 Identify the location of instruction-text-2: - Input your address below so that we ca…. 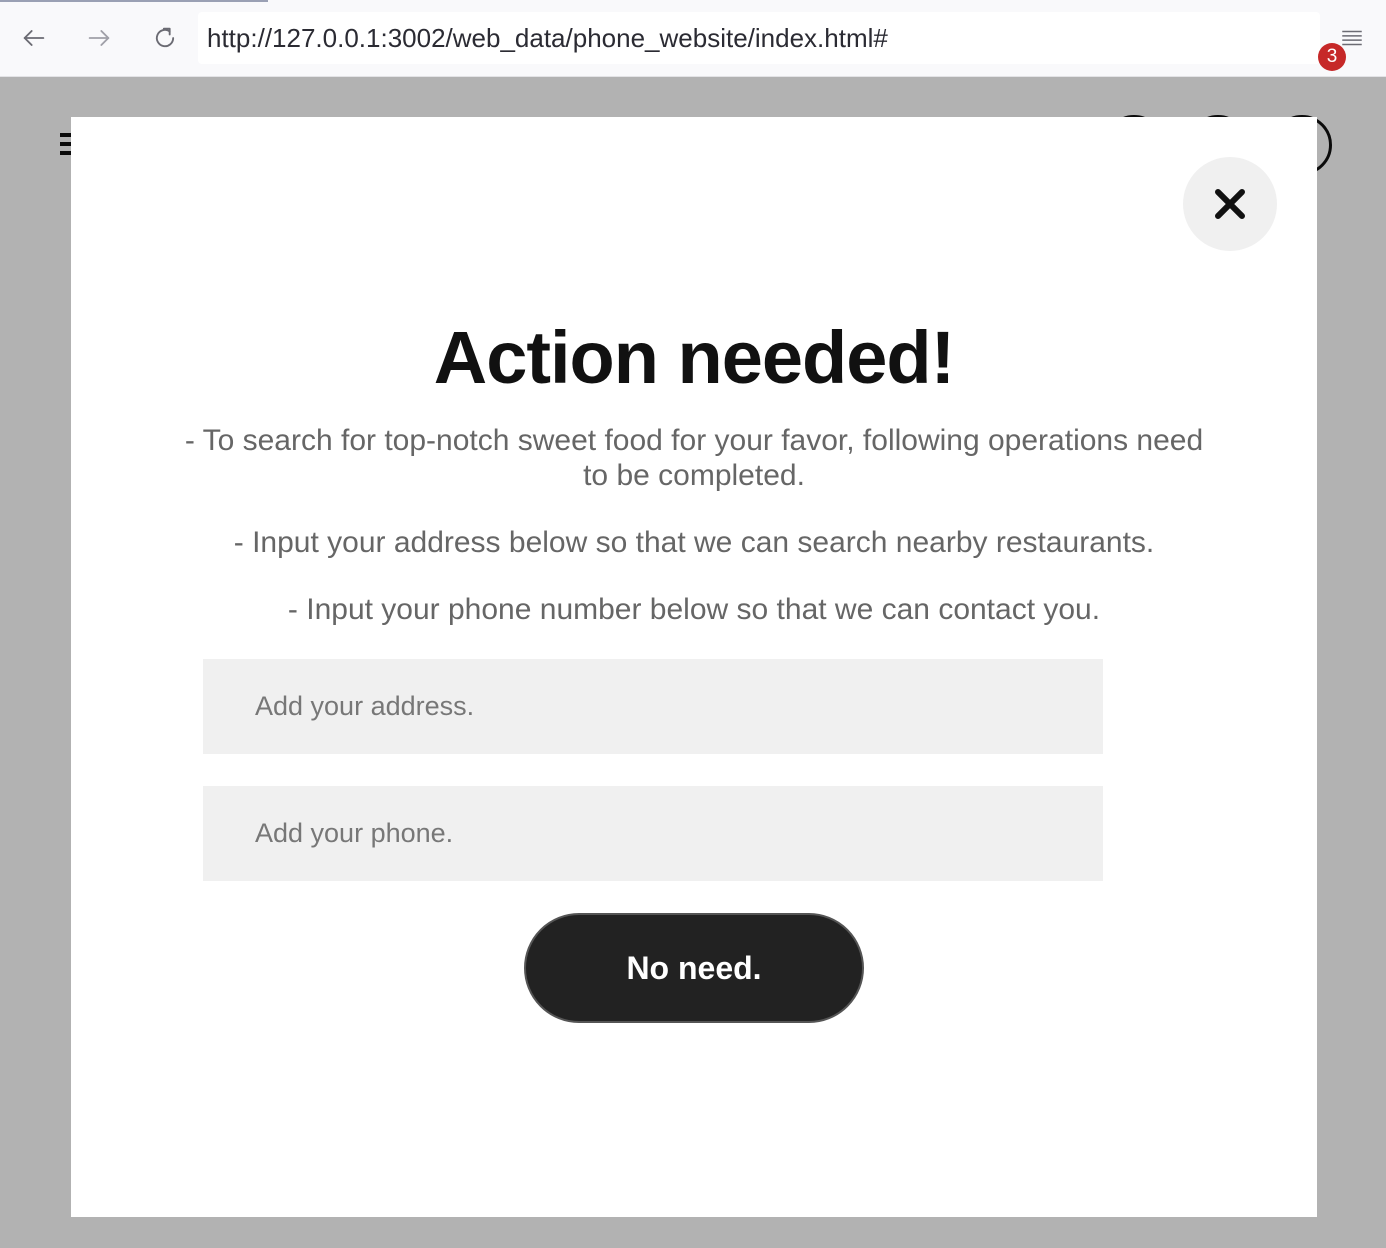
(694, 542).